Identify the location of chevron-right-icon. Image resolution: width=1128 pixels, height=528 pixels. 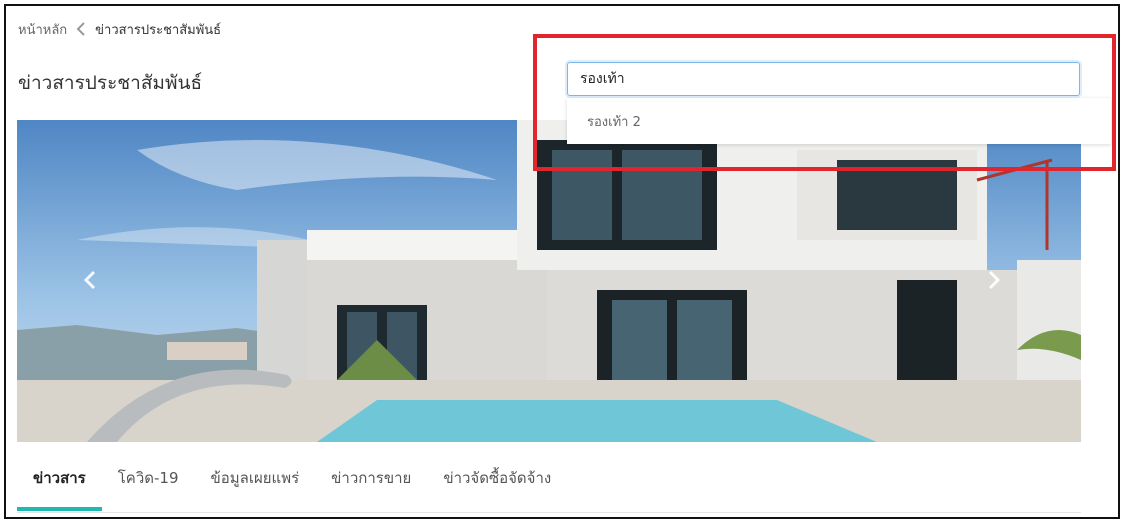
(994, 280).